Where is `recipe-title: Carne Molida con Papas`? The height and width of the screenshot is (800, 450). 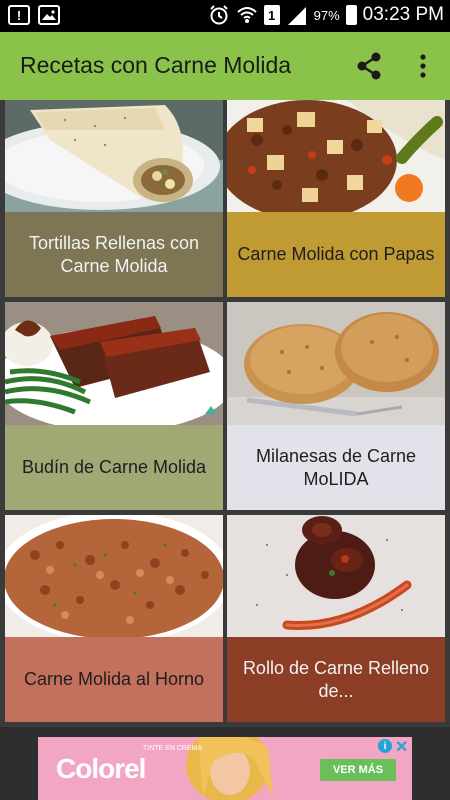 recipe-title: Carne Molida con Papas is located at coordinates (336, 254).